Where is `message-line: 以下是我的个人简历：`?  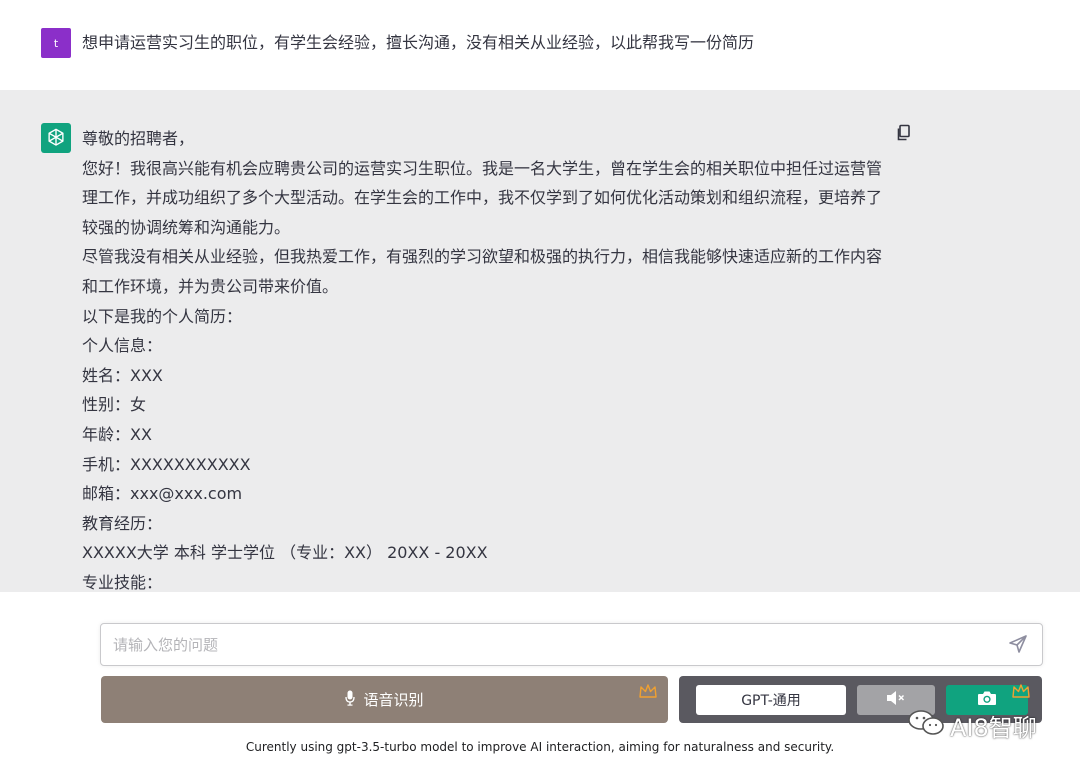 message-line: 以下是我的个人简历： is located at coordinates (162, 316).